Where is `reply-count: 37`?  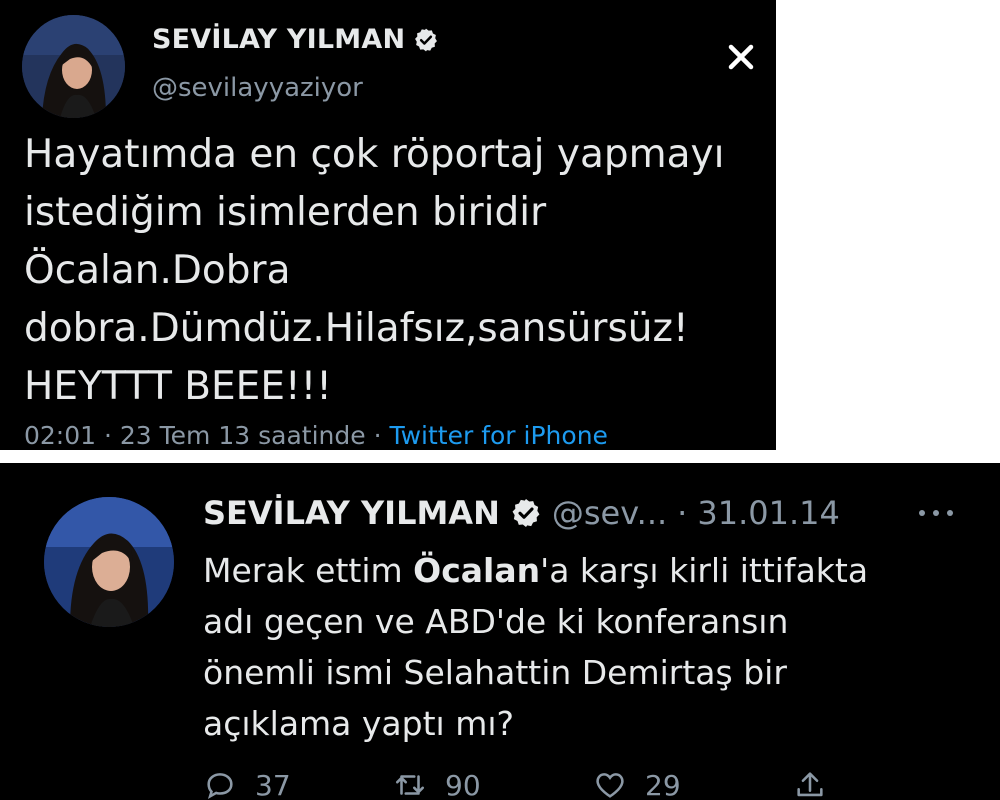 reply-count: 37 is located at coordinates (273, 784).